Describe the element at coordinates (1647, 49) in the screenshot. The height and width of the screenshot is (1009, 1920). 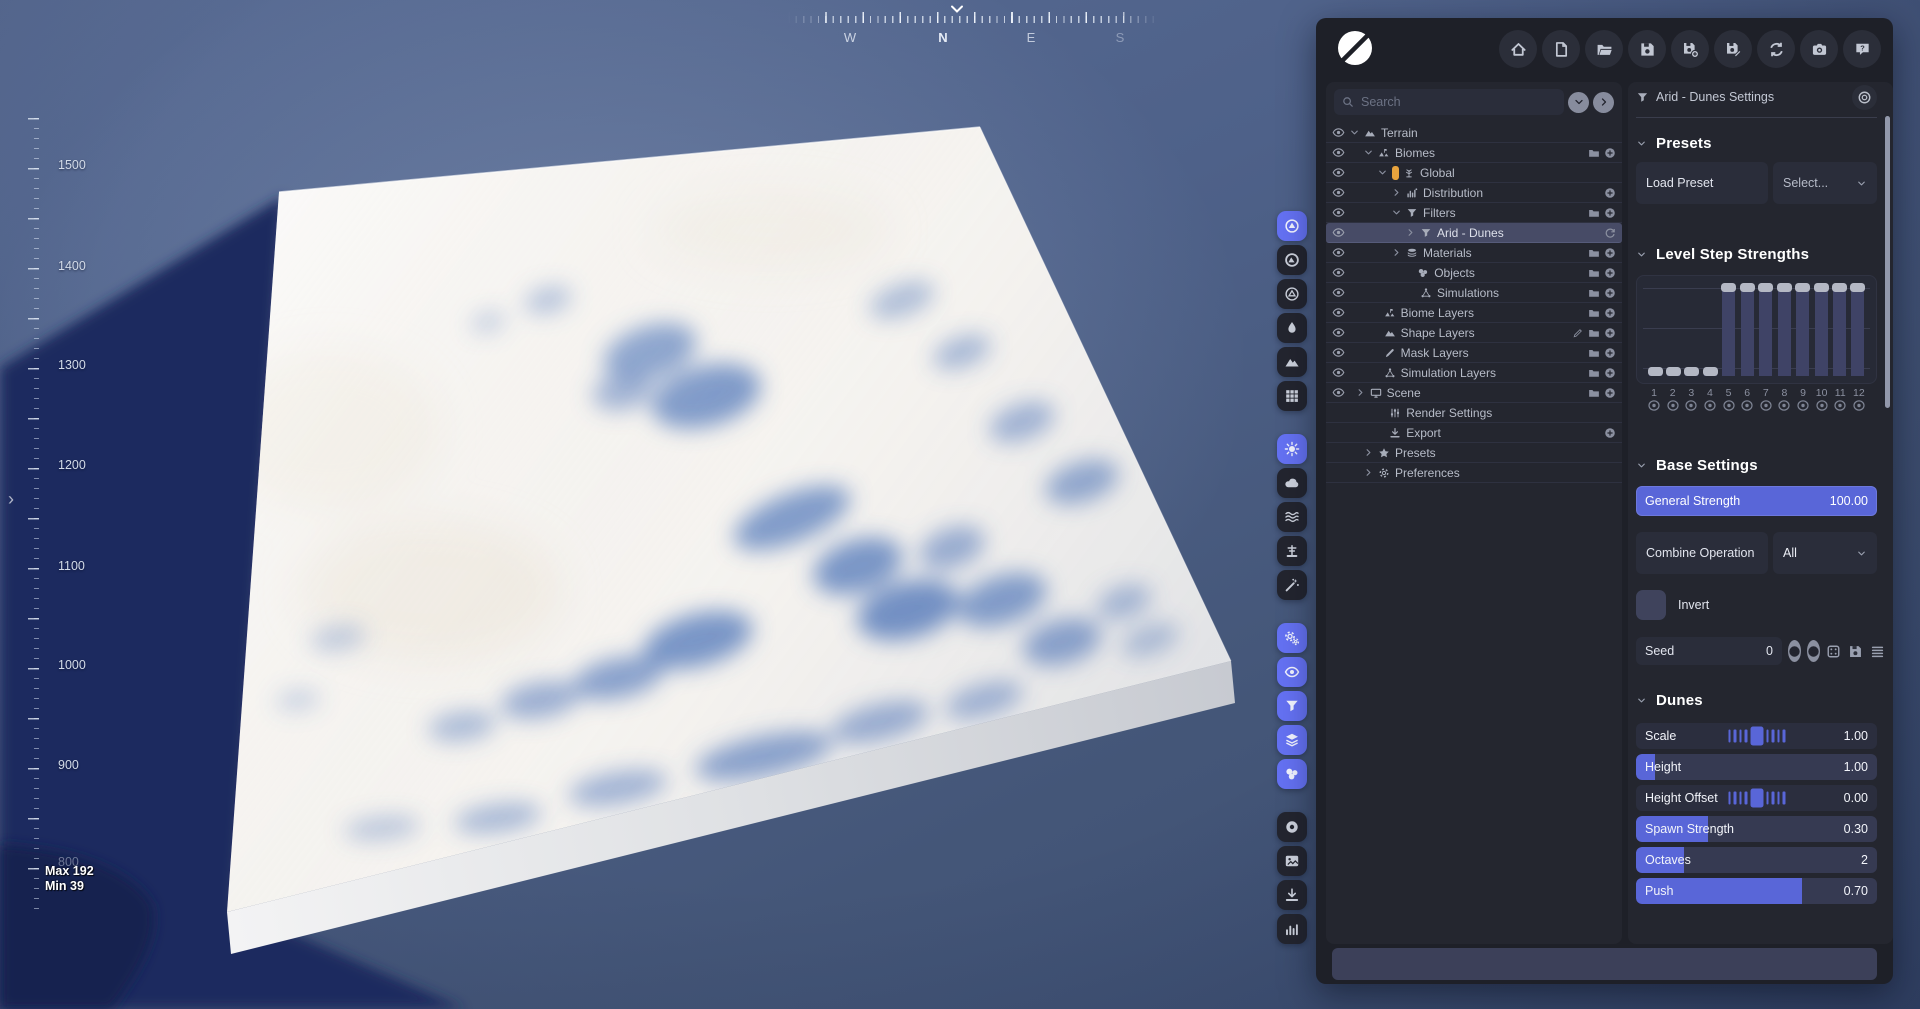
I see `save-button` at that location.